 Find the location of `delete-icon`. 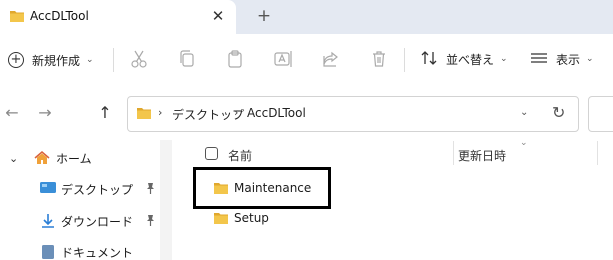

delete-icon is located at coordinates (379, 59).